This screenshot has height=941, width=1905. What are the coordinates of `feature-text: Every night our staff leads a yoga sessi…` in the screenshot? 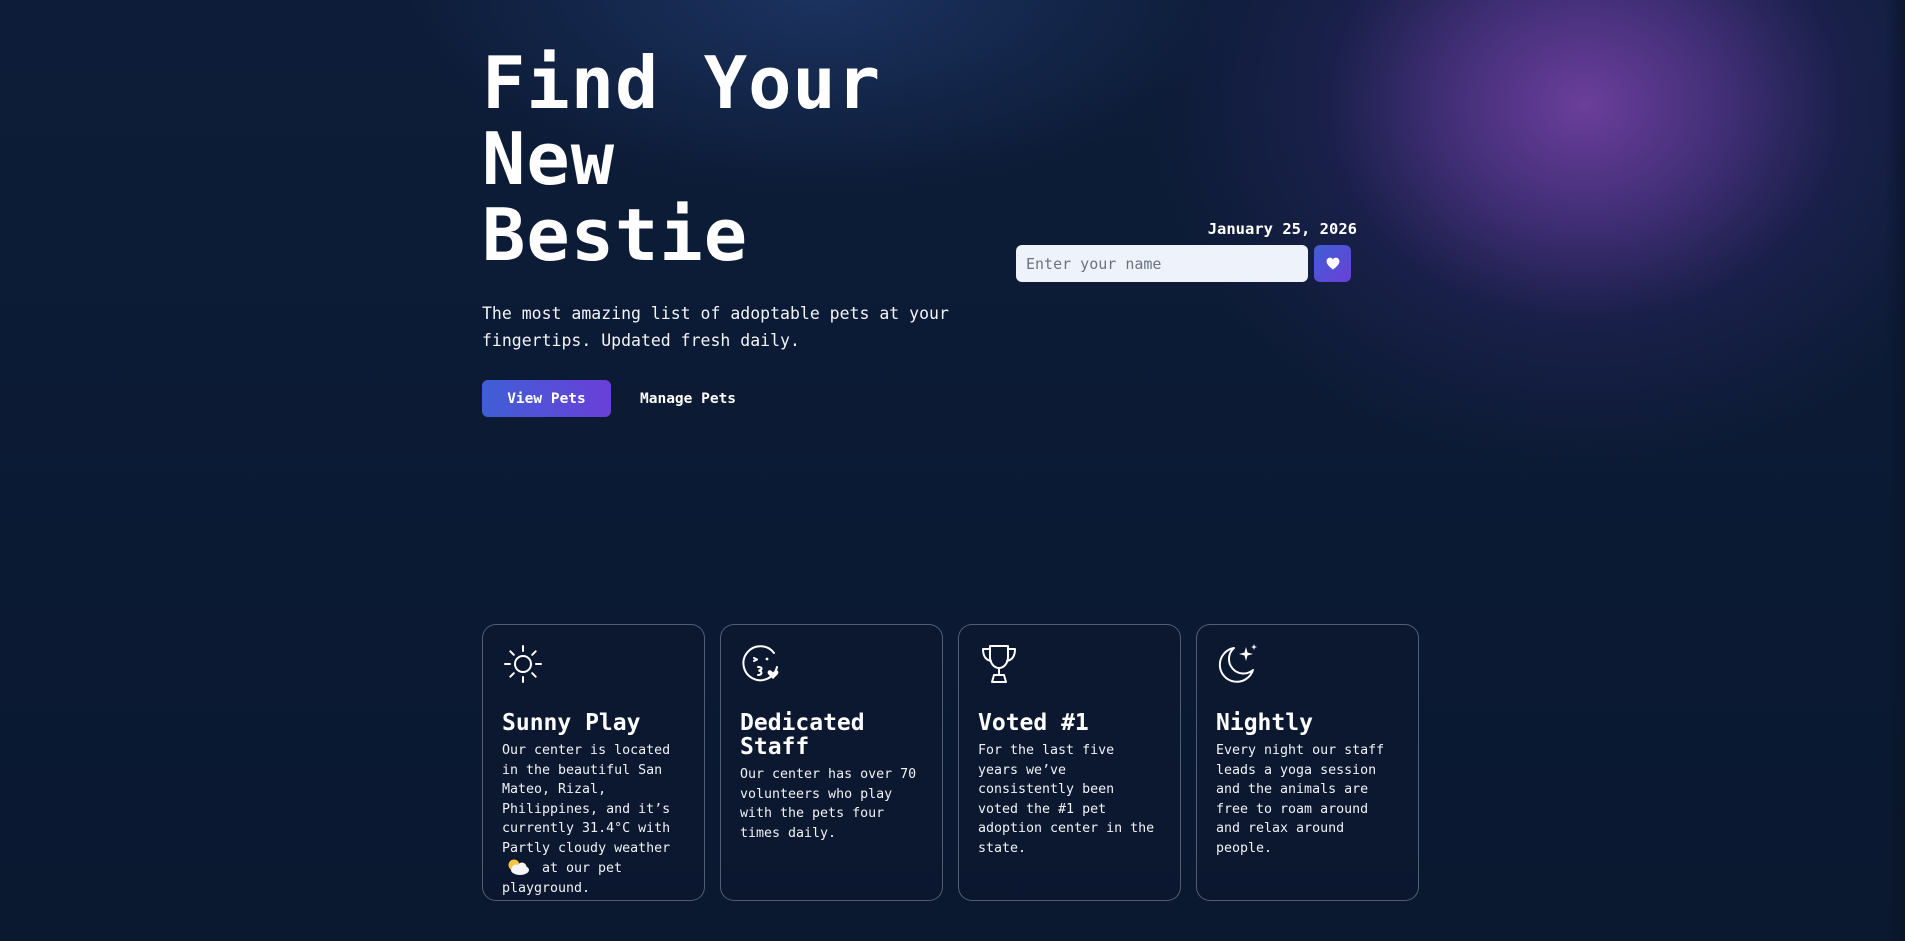 It's located at (1300, 799).